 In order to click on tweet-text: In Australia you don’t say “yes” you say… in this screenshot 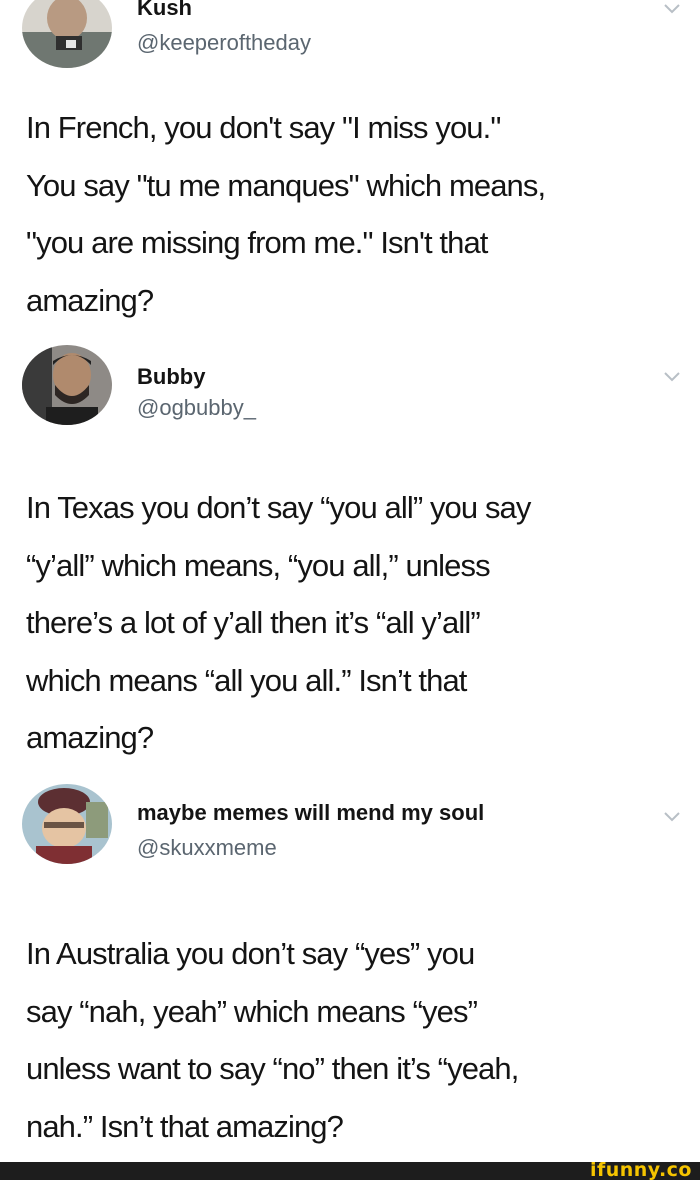, I will do `click(272, 1040)`.